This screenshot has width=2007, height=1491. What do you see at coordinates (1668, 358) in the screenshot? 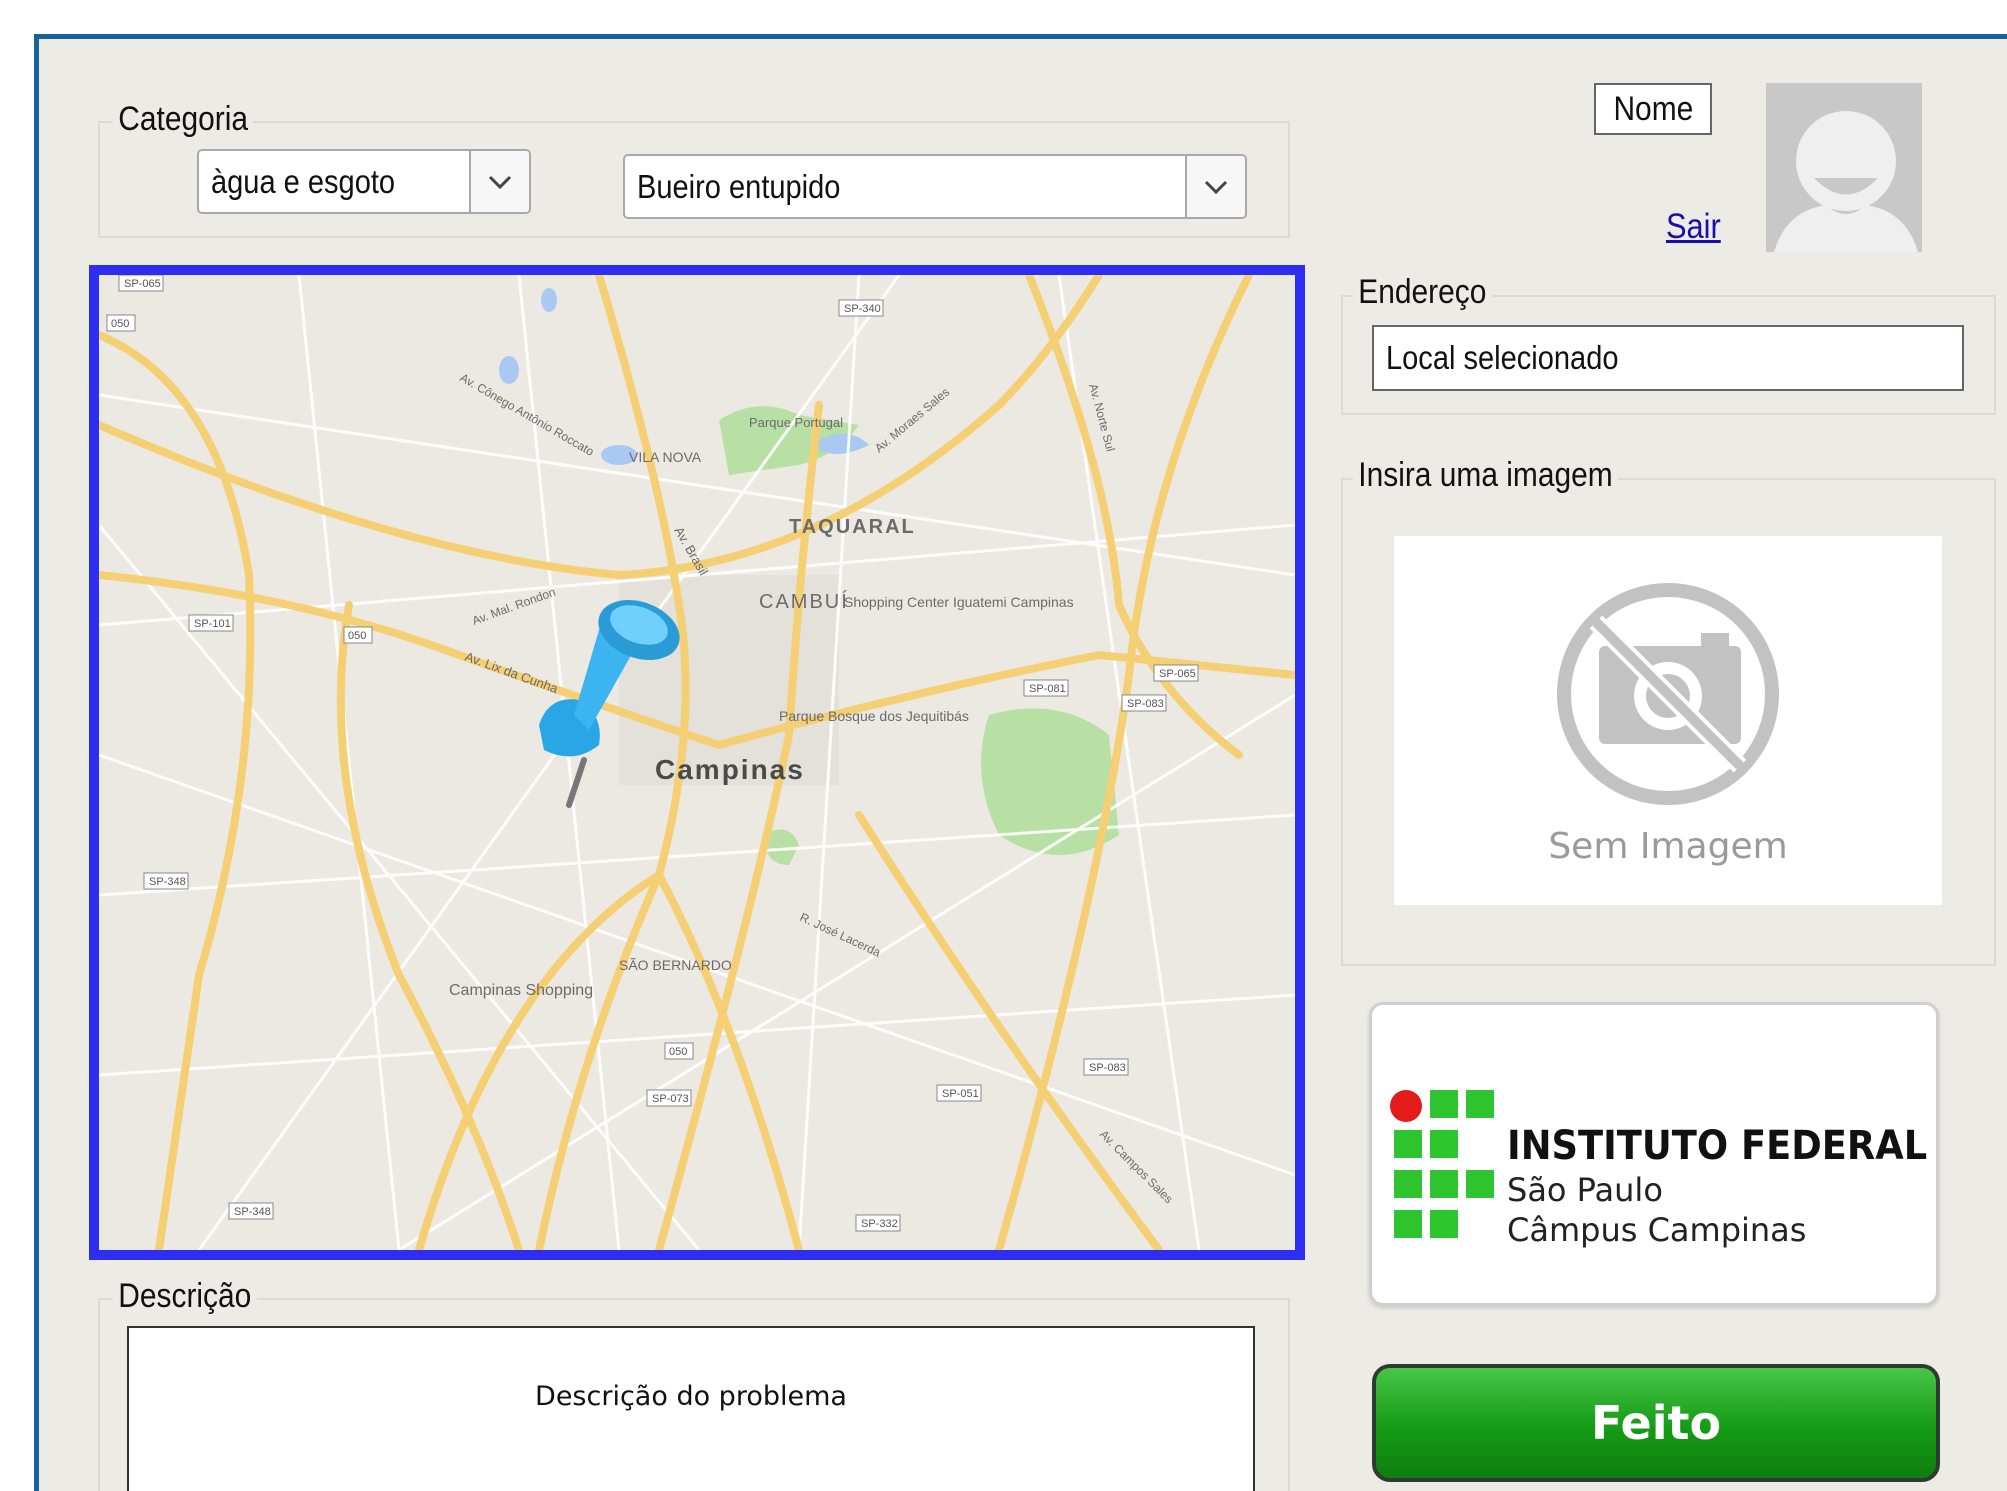
I see `address-input: Local selecionado` at bounding box center [1668, 358].